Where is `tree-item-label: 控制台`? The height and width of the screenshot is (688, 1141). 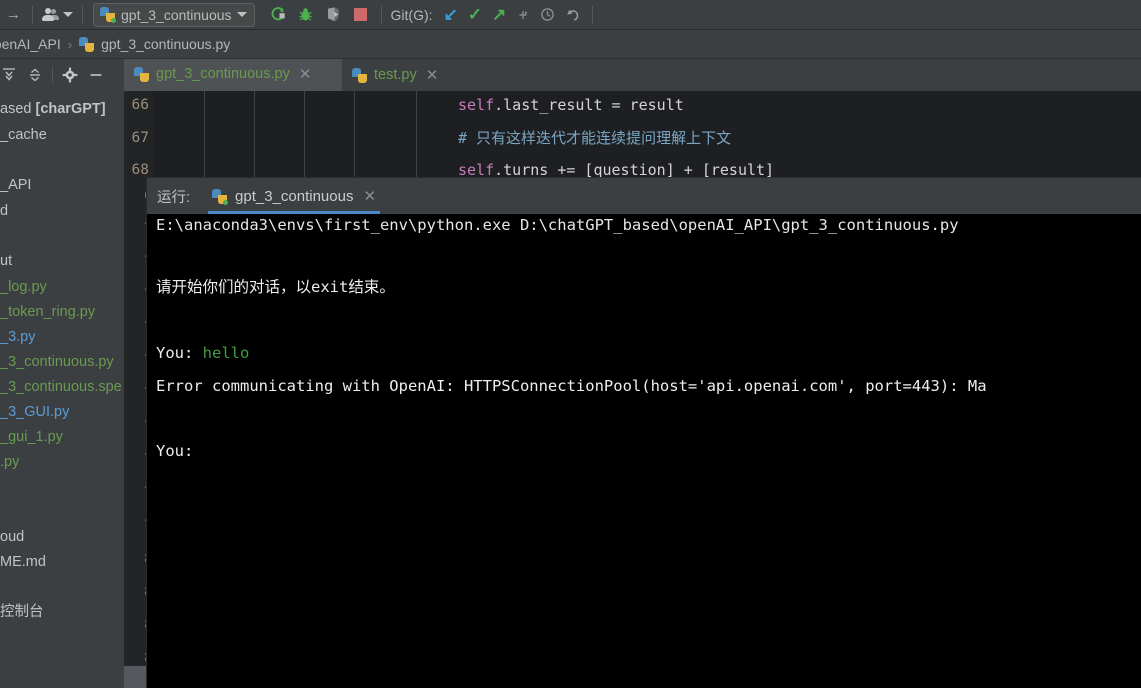
tree-item-label: 控制台 is located at coordinates (22, 612).